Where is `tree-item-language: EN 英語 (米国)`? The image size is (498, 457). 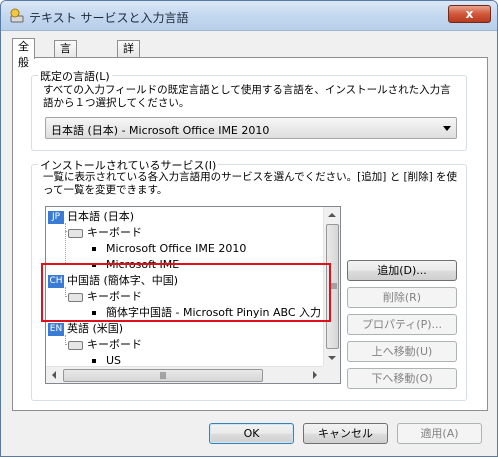 tree-item-language: EN 英語 (米国) is located at coordinates (85, 329).